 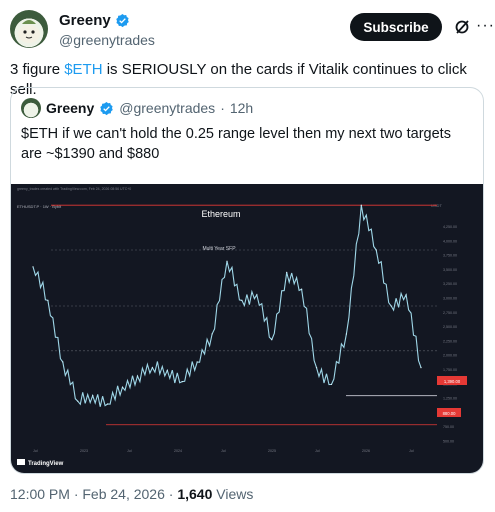 What do you see at coordinates (452, 381) in the screenshot?
I see `target1-label: 1,390.00` at bounding box center [452, 381].